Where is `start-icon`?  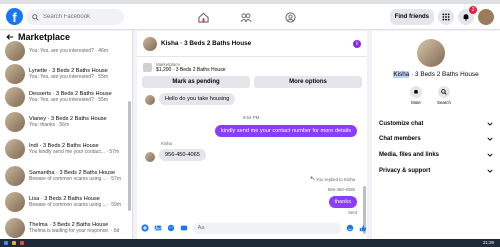
start-icon is located at coordinates (6, 243).